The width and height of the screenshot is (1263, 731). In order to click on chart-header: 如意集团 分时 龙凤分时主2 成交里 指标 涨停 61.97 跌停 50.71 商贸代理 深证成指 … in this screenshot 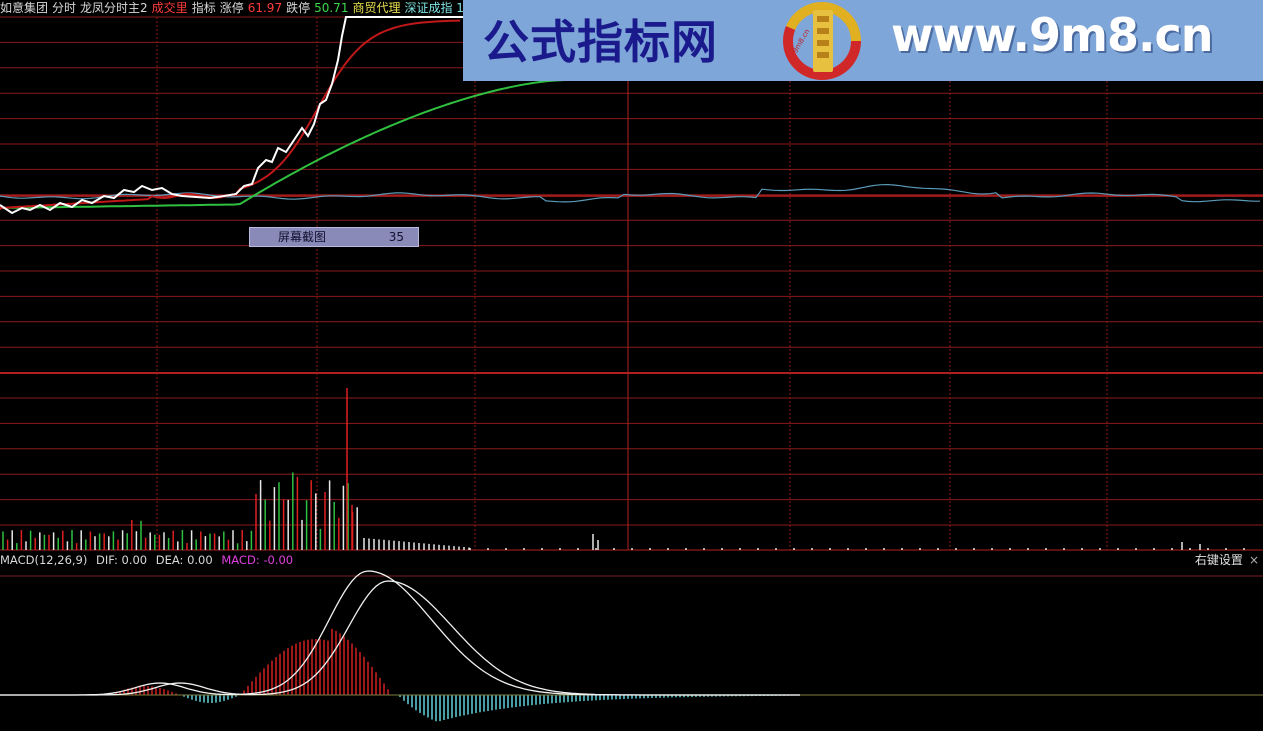, I will do `click(234, 8)`.